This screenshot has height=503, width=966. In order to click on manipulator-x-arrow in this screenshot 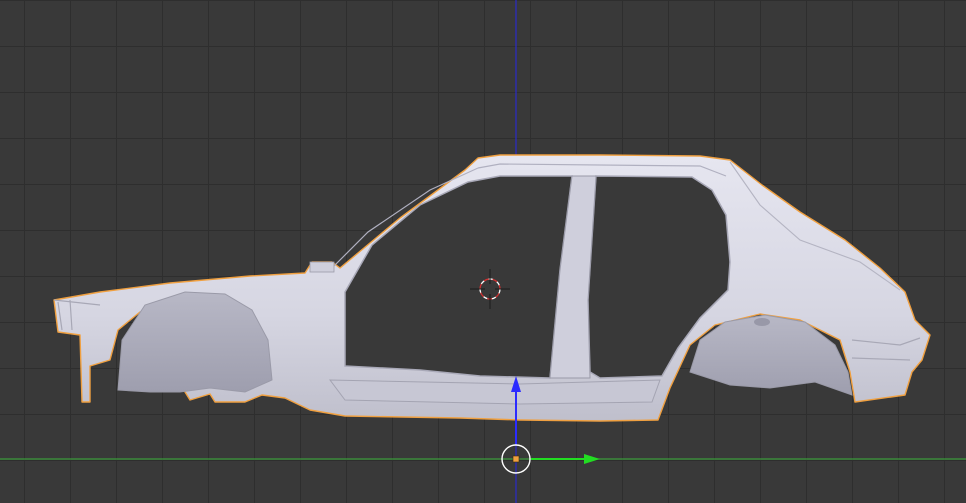, I will do `click(592, 459)`.